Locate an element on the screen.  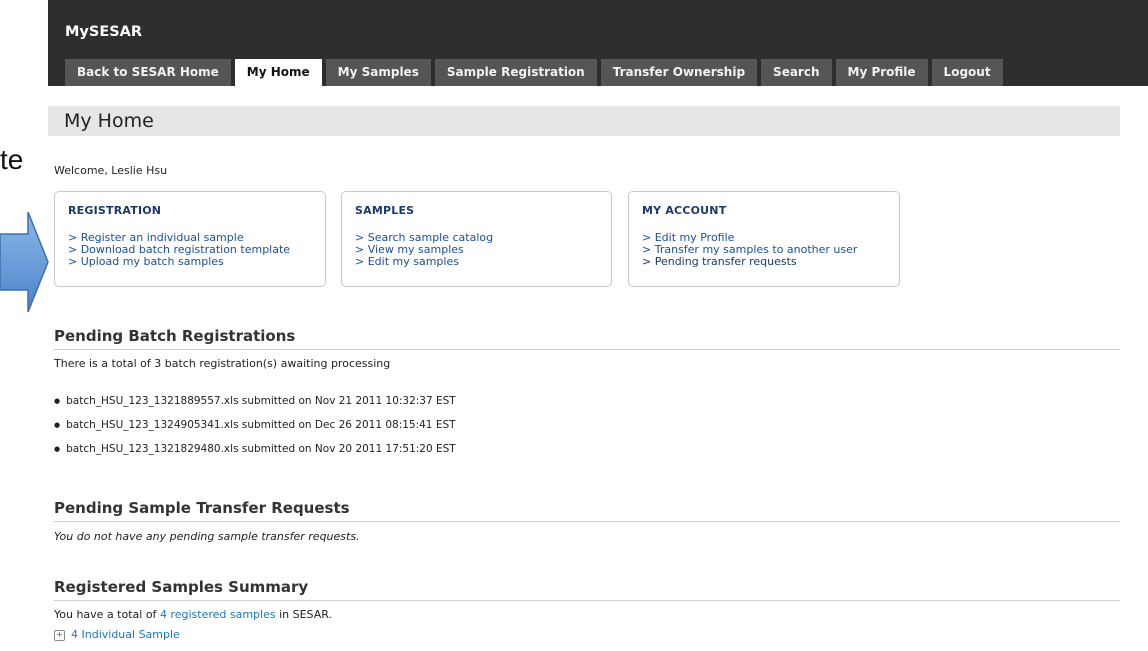
samples-box-title: SAMPLES is located at coordinates (385, 210).